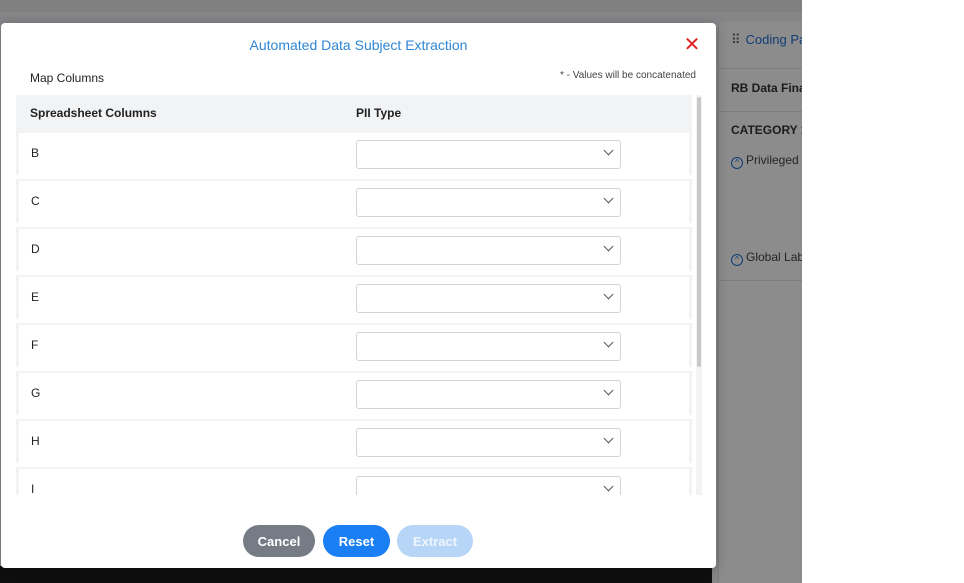 The width and height of the screenshot is (964, 583). I want to click on table-header: Spreadsheet Columns PII Type, so click(354, 113).